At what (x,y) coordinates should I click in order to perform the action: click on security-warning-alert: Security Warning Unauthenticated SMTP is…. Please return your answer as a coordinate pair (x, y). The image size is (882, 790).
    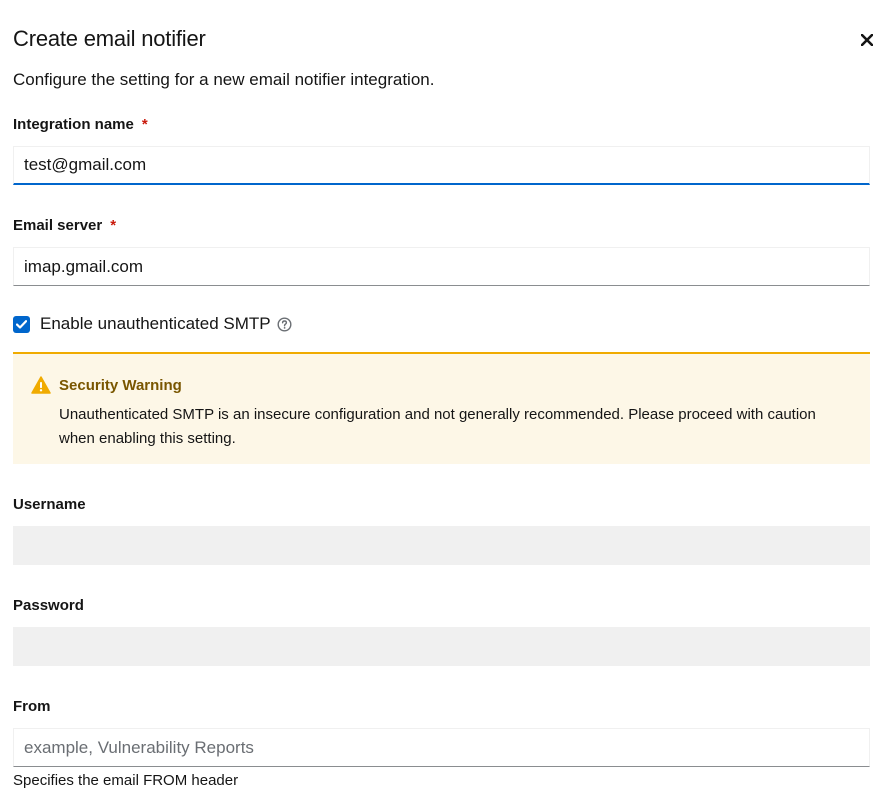
    Looking at the image, I should click on (441, 408).